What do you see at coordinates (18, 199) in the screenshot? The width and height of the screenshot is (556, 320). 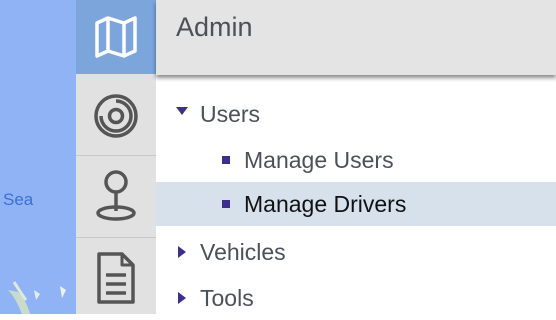 I see `map-water-label: Sea` at bounding box center [18, 199].